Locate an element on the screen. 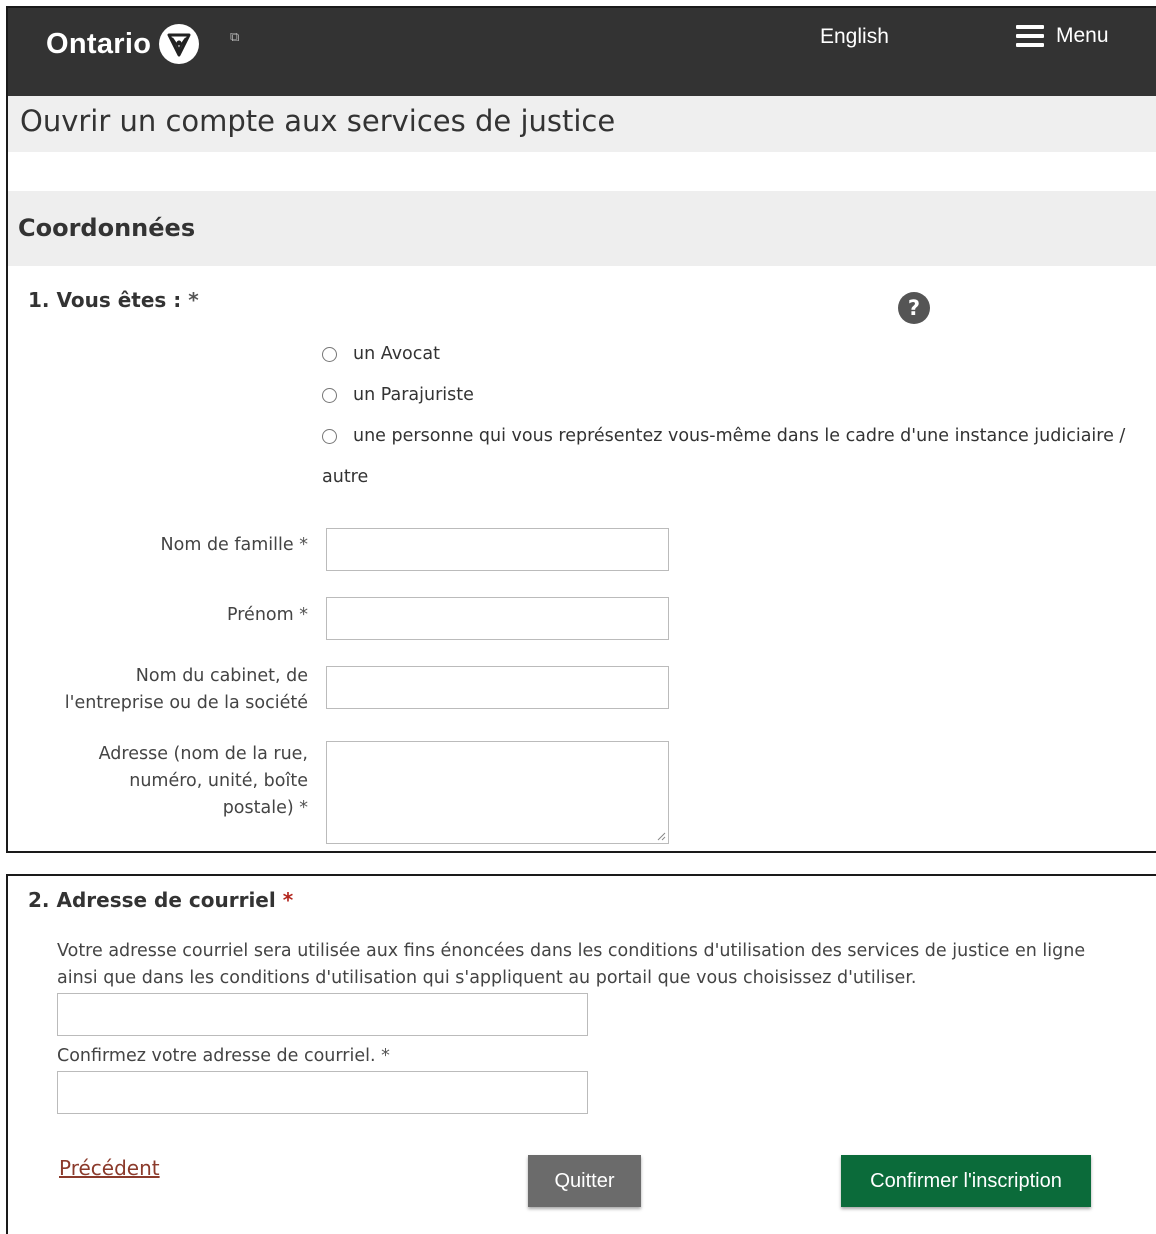 Image resolution: width=1156 pixels, height=1234 pixels. brand-name: Ontario is located at coordinates (99, 43).